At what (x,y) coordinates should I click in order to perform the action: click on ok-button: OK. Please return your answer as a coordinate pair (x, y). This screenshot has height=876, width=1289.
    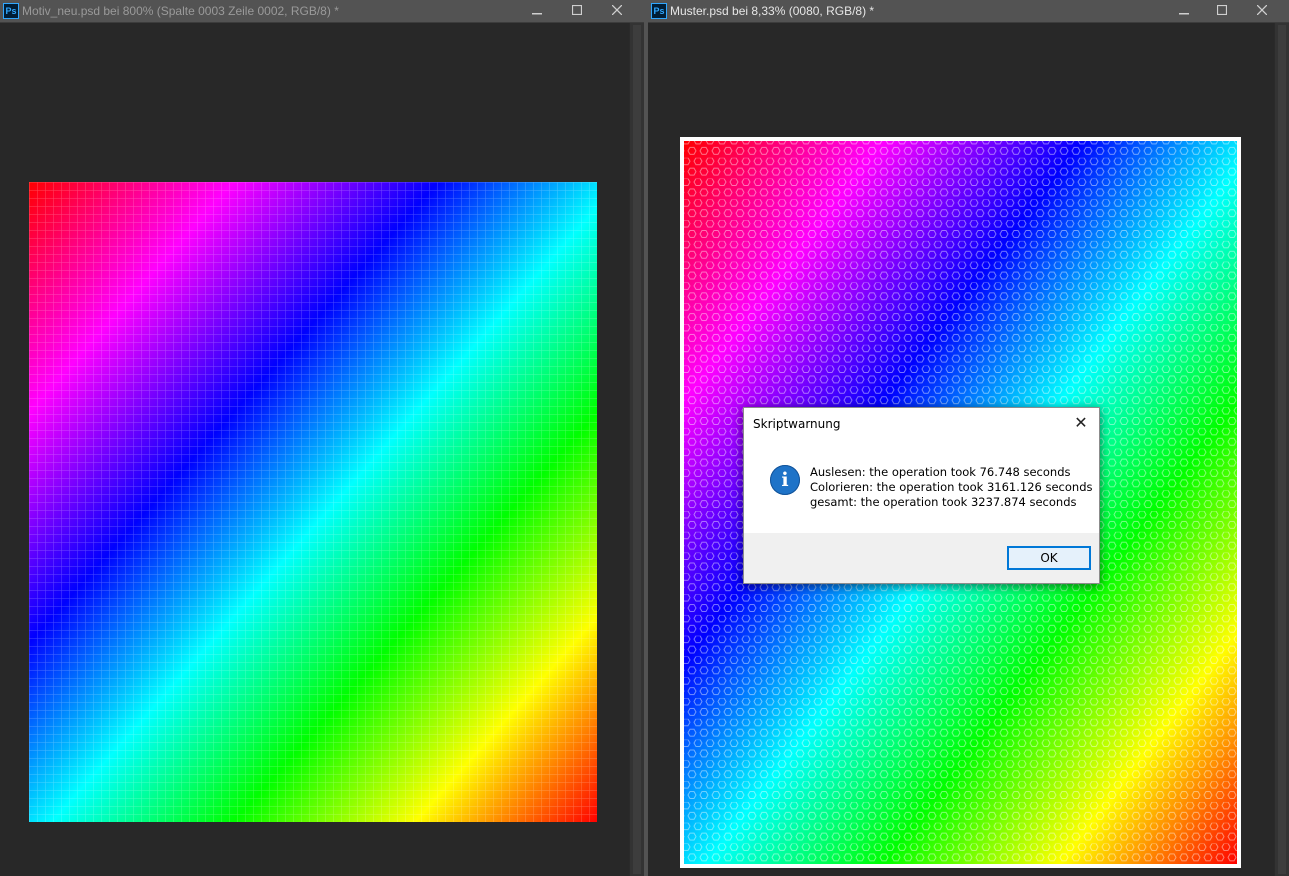
    Looking at the image, I should click on (1049, 558).